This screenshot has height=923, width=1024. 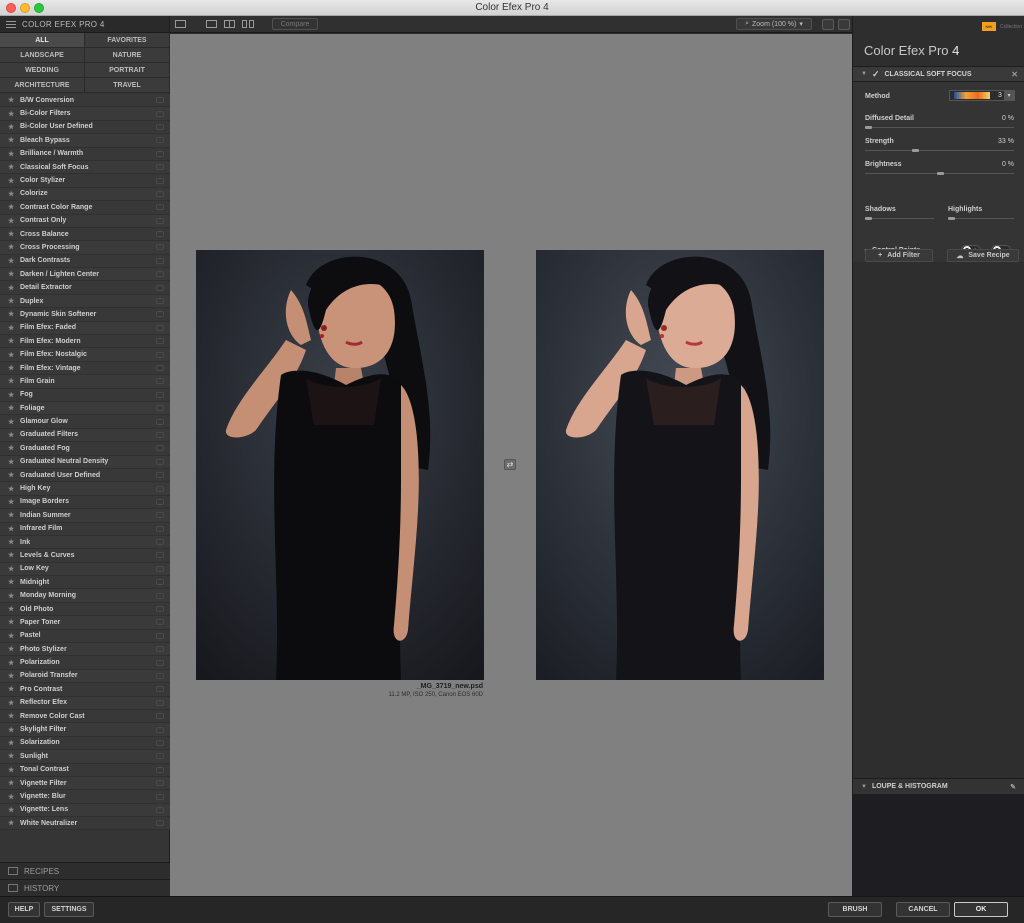 What do you see at coordinates (85, 636) in the screenshot?
I see `filter-item: ★ Pastel` at bounding box center [85, 636].